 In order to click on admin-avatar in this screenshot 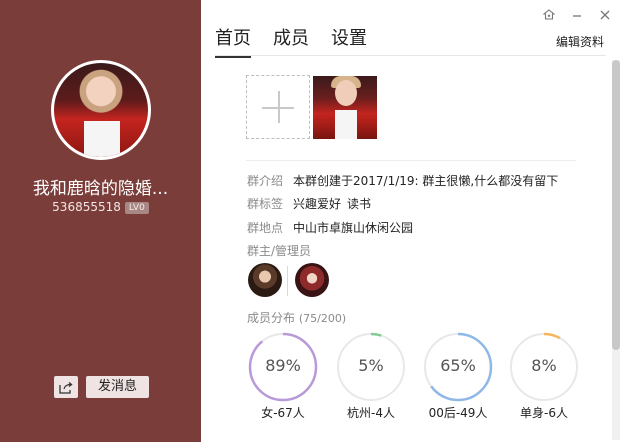, I will do `click(312, 280)`.